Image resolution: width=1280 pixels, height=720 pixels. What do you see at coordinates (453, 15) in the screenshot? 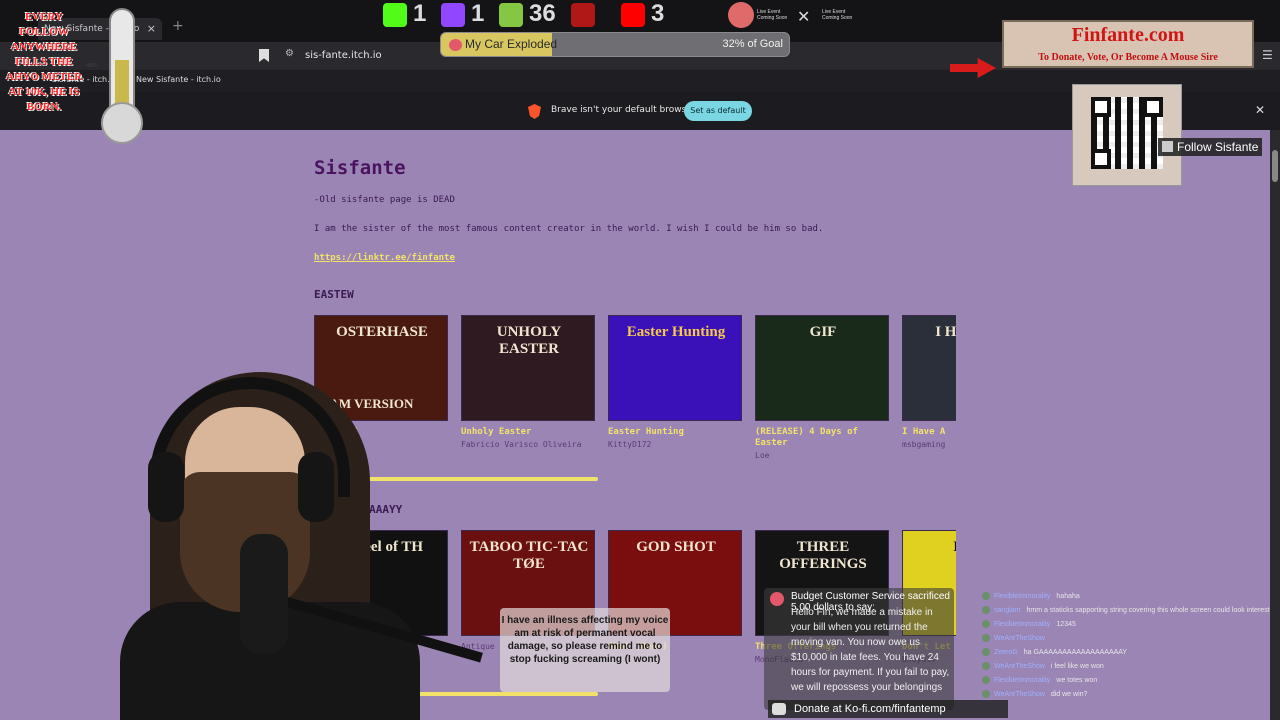
I see `twitch-icon` at bounding box center [453, 15].